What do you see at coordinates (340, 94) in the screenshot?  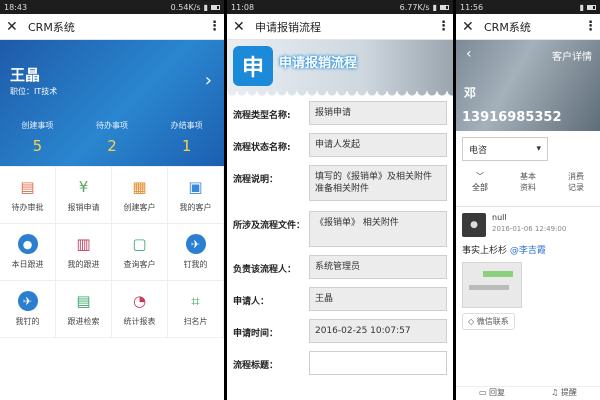 I see `banner-wave` at bounding box center [340, 94].